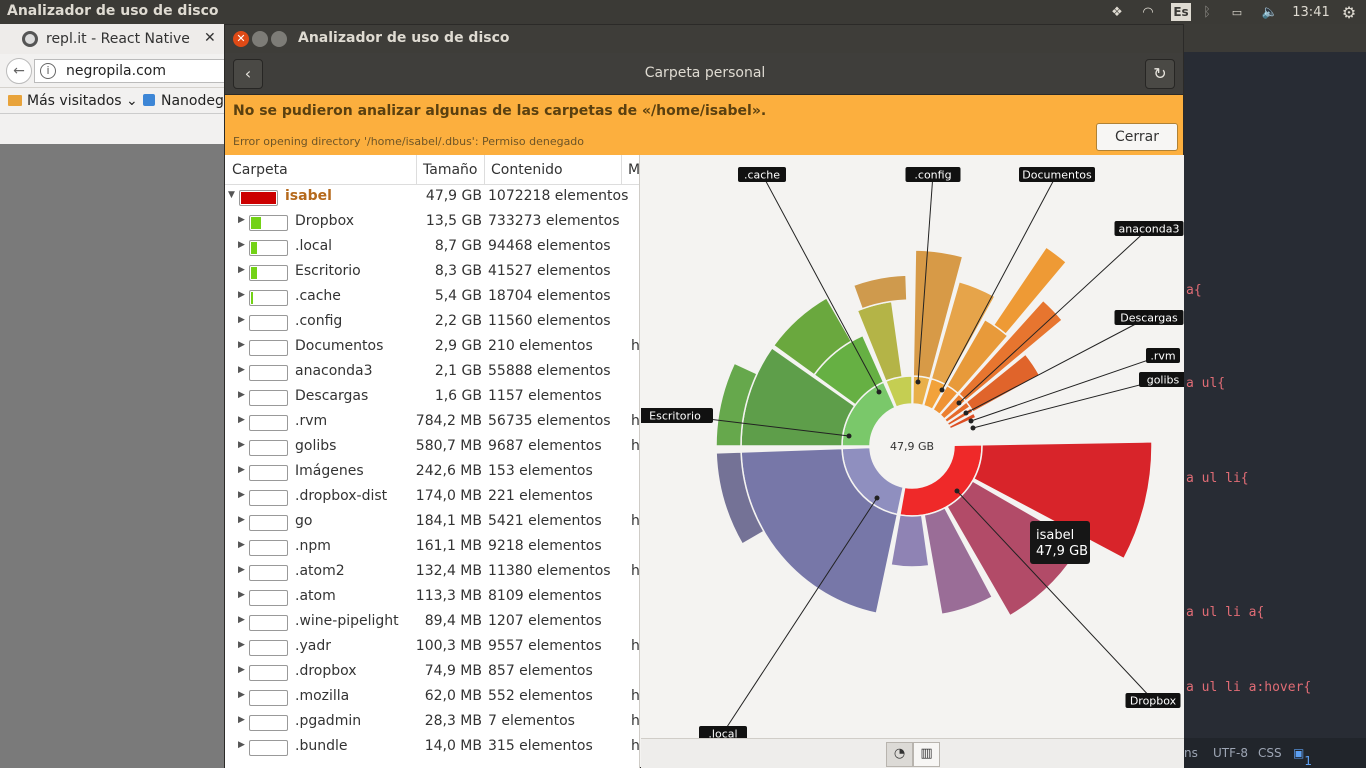  What do you see at coordinates (432, 672) in the screenshot?
I see `folder-row: ▶ .dropbox 74,9 MB 857 elementos` at bounding box center [432, 672].